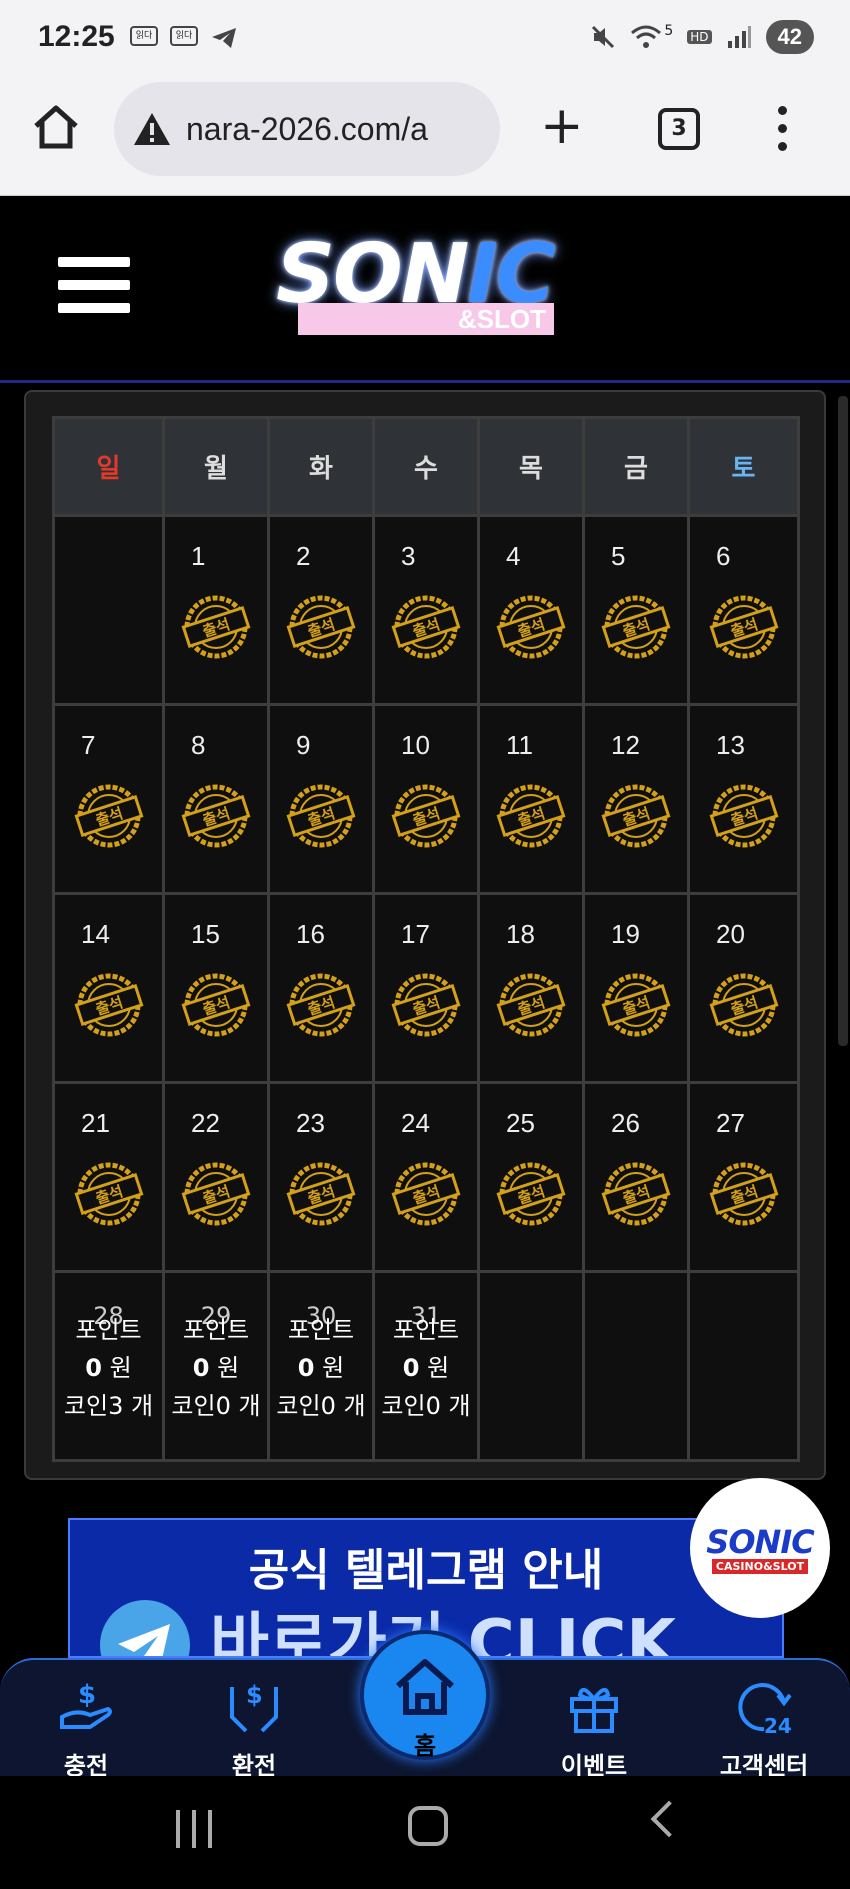 The image size is (850, 1889). I want to click on calendar-day-cell: 20 출석, so click(743, 988).